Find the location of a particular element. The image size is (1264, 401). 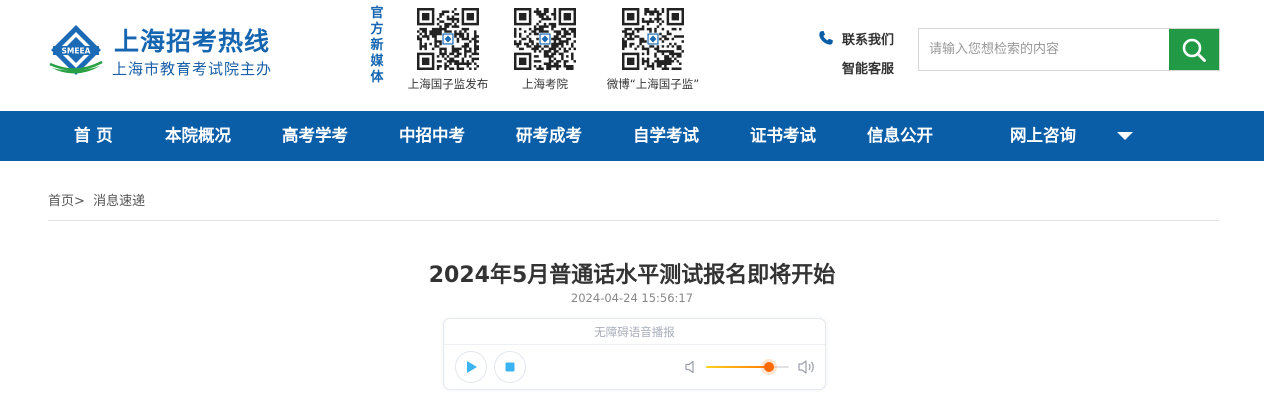

stop-icon is located at coordinates (510, 367).